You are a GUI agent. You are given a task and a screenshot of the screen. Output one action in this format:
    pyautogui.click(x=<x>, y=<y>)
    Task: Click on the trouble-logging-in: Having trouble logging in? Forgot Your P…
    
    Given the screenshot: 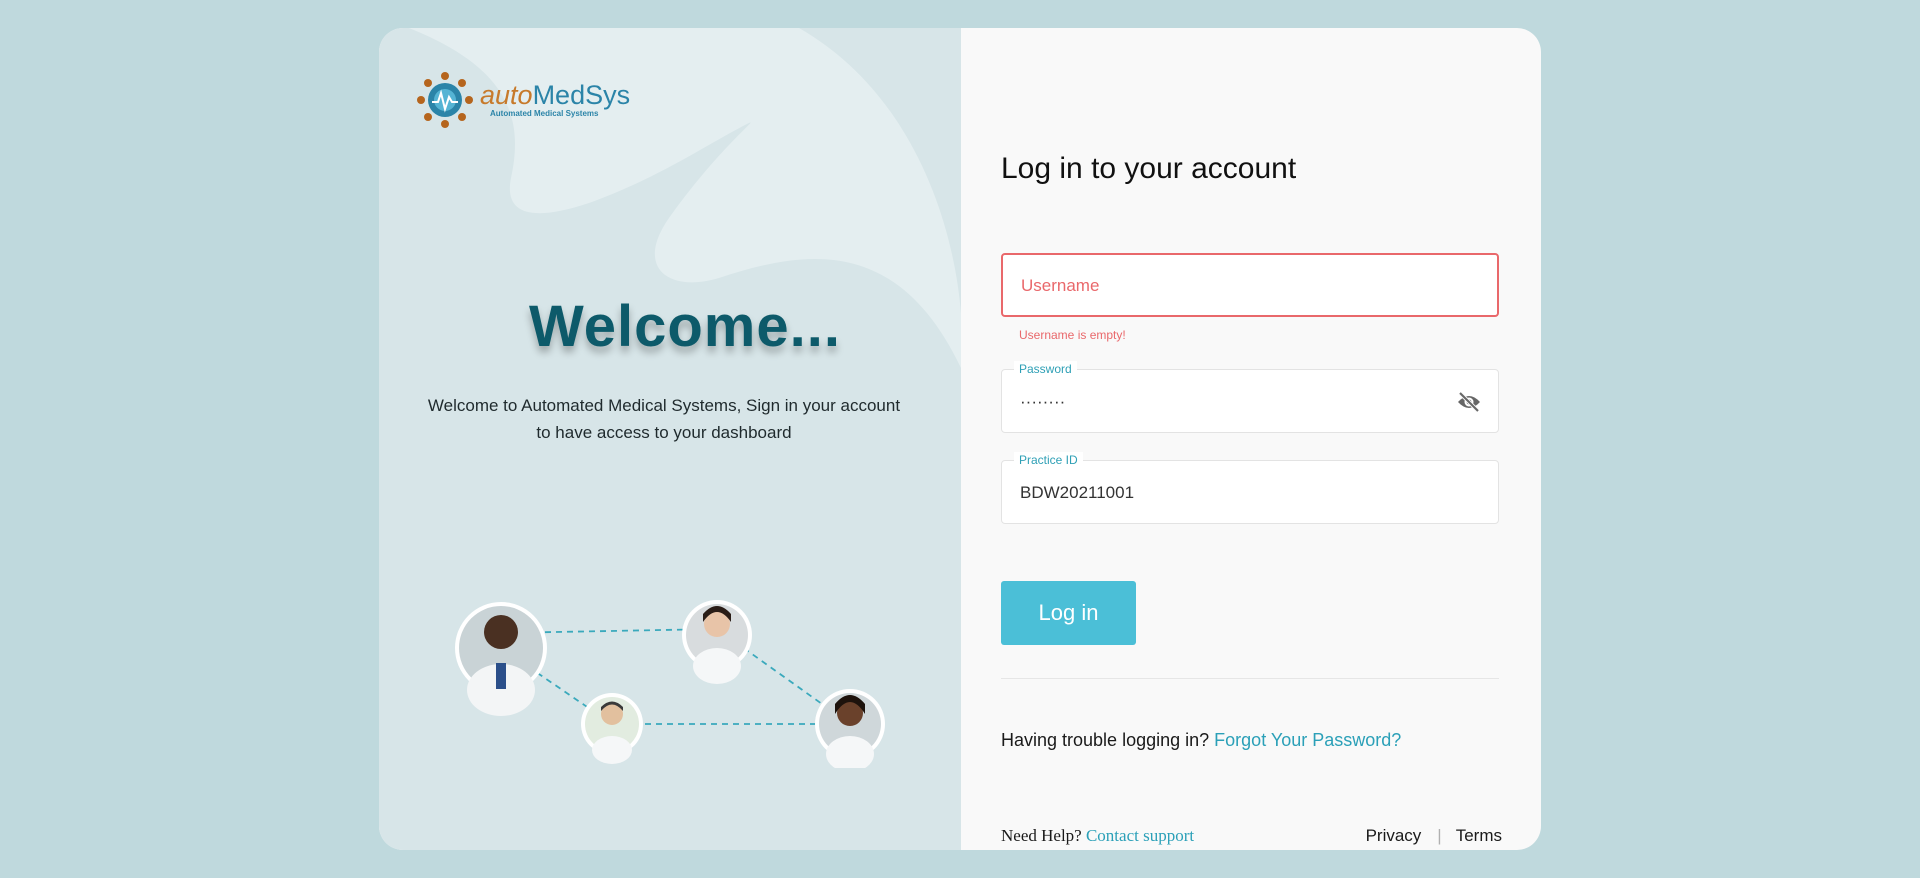 What is the action you would take?
    pyautogui.click(x=1201, y=740)
    